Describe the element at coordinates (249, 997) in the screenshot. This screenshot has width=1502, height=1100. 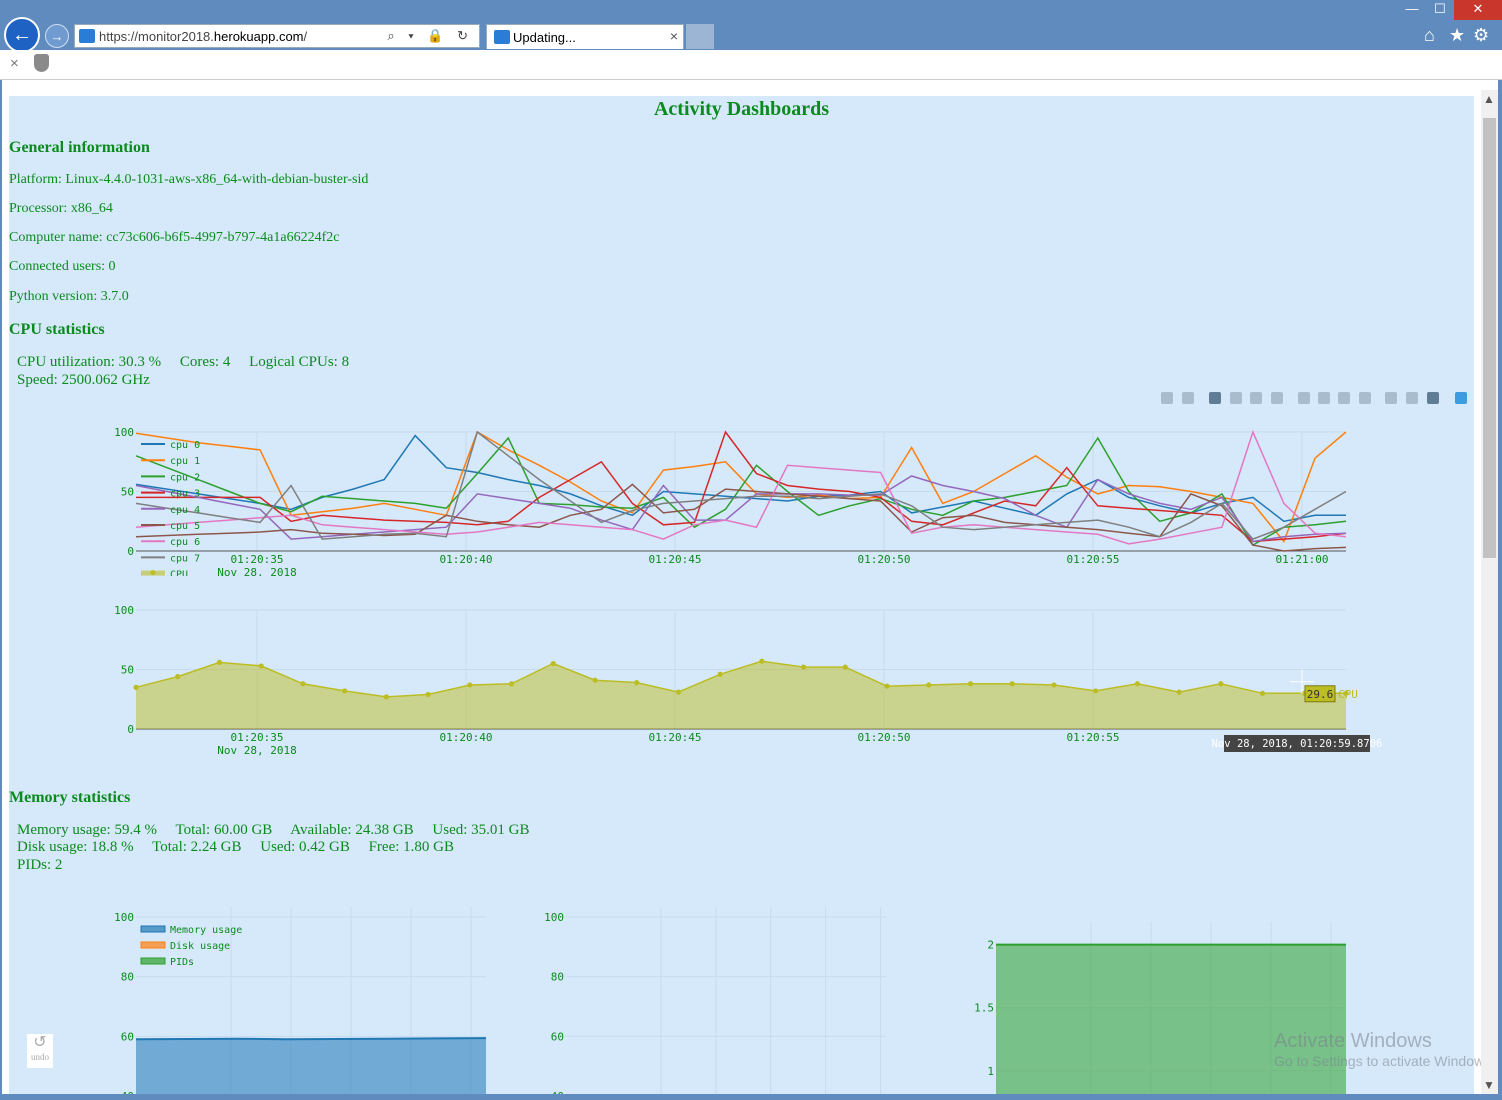
I see `memory-usage-chart: 406080100Memory usageDisk usagePIDs` at that location.